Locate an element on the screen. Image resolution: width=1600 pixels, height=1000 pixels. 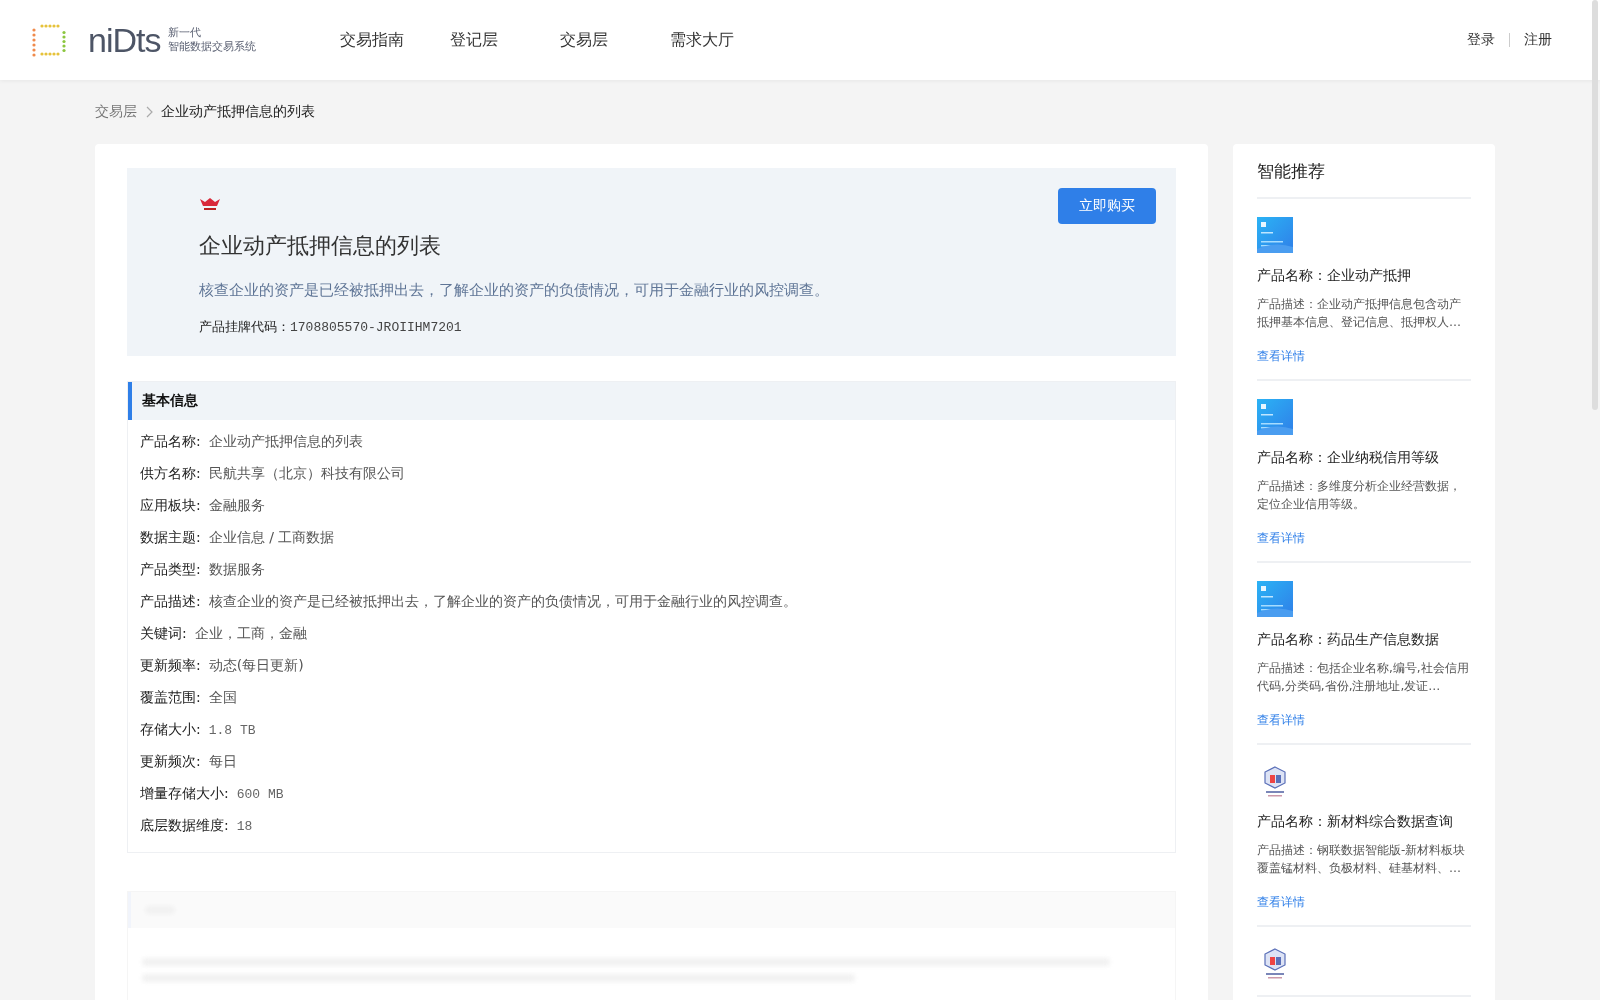
field-label: 更新频率: is located at coordinates (170, 666).